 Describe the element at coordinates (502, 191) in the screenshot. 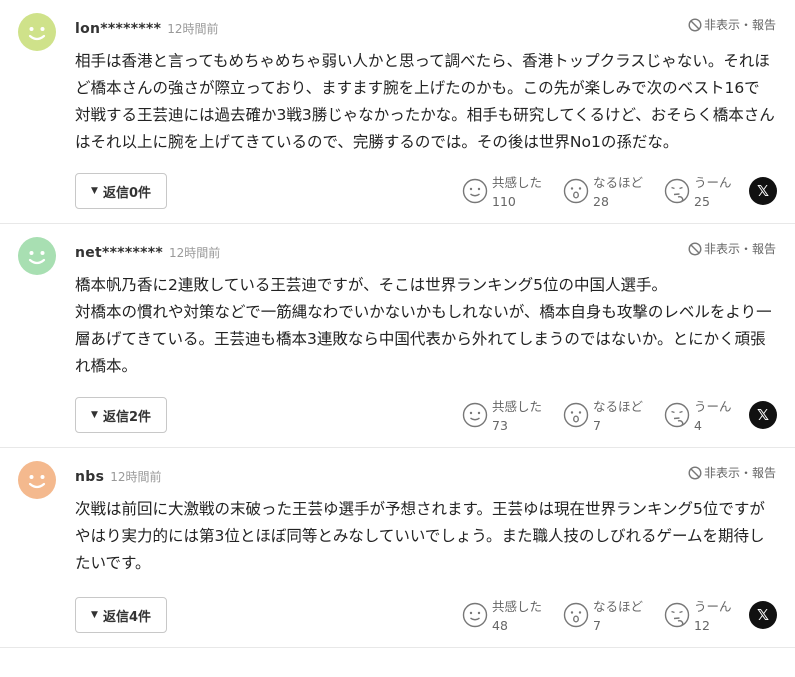

I see `reaction-empathy-button: 共感した 110` at that location.